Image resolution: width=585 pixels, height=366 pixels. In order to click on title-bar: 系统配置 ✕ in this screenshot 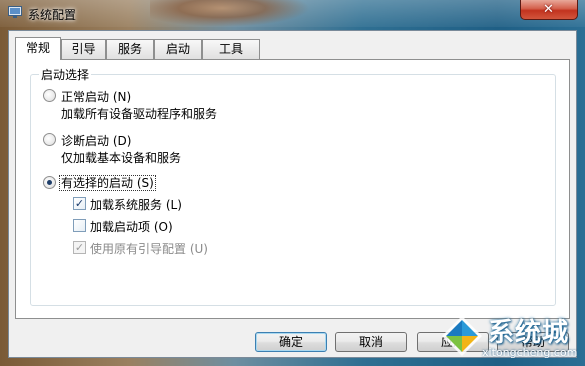, I will do `click(292, 13)`.